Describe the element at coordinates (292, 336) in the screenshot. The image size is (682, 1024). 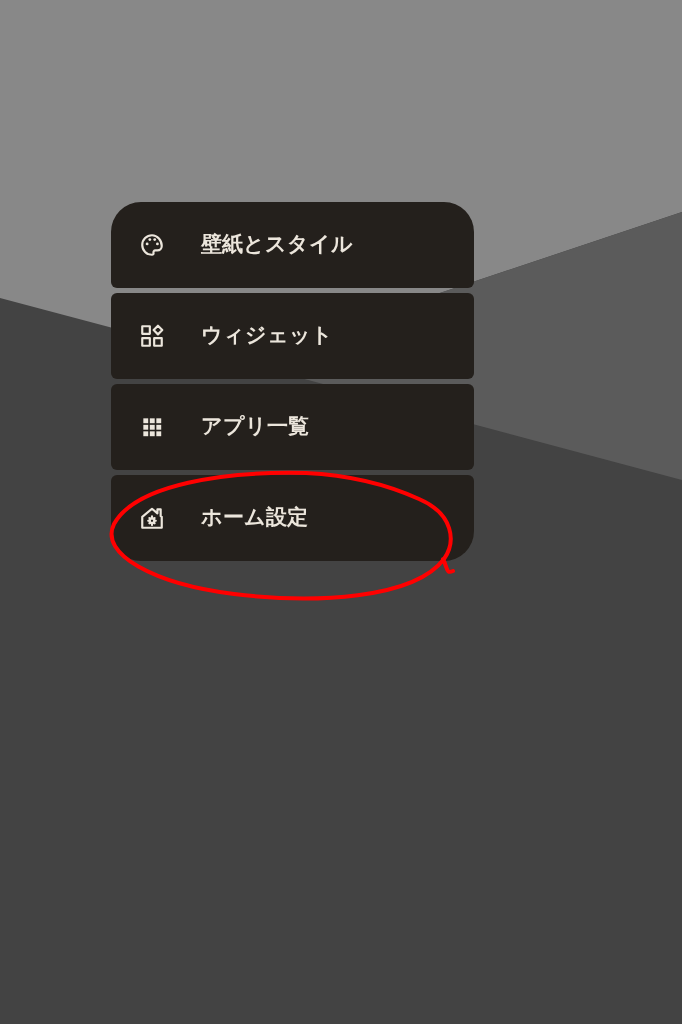
I see `menu-item: ウィジェット` at that location.